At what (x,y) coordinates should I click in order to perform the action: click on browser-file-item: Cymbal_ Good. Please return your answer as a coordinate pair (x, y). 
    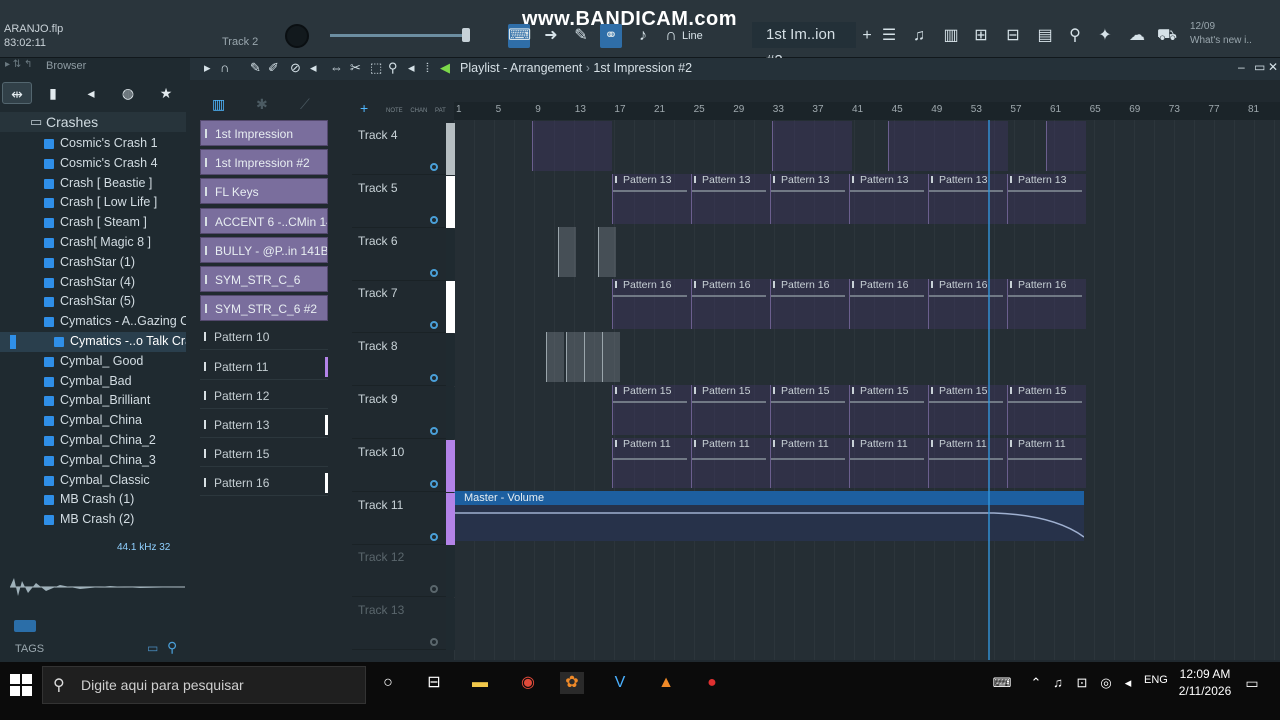
    Looking at the image, I should click on (93, 362).